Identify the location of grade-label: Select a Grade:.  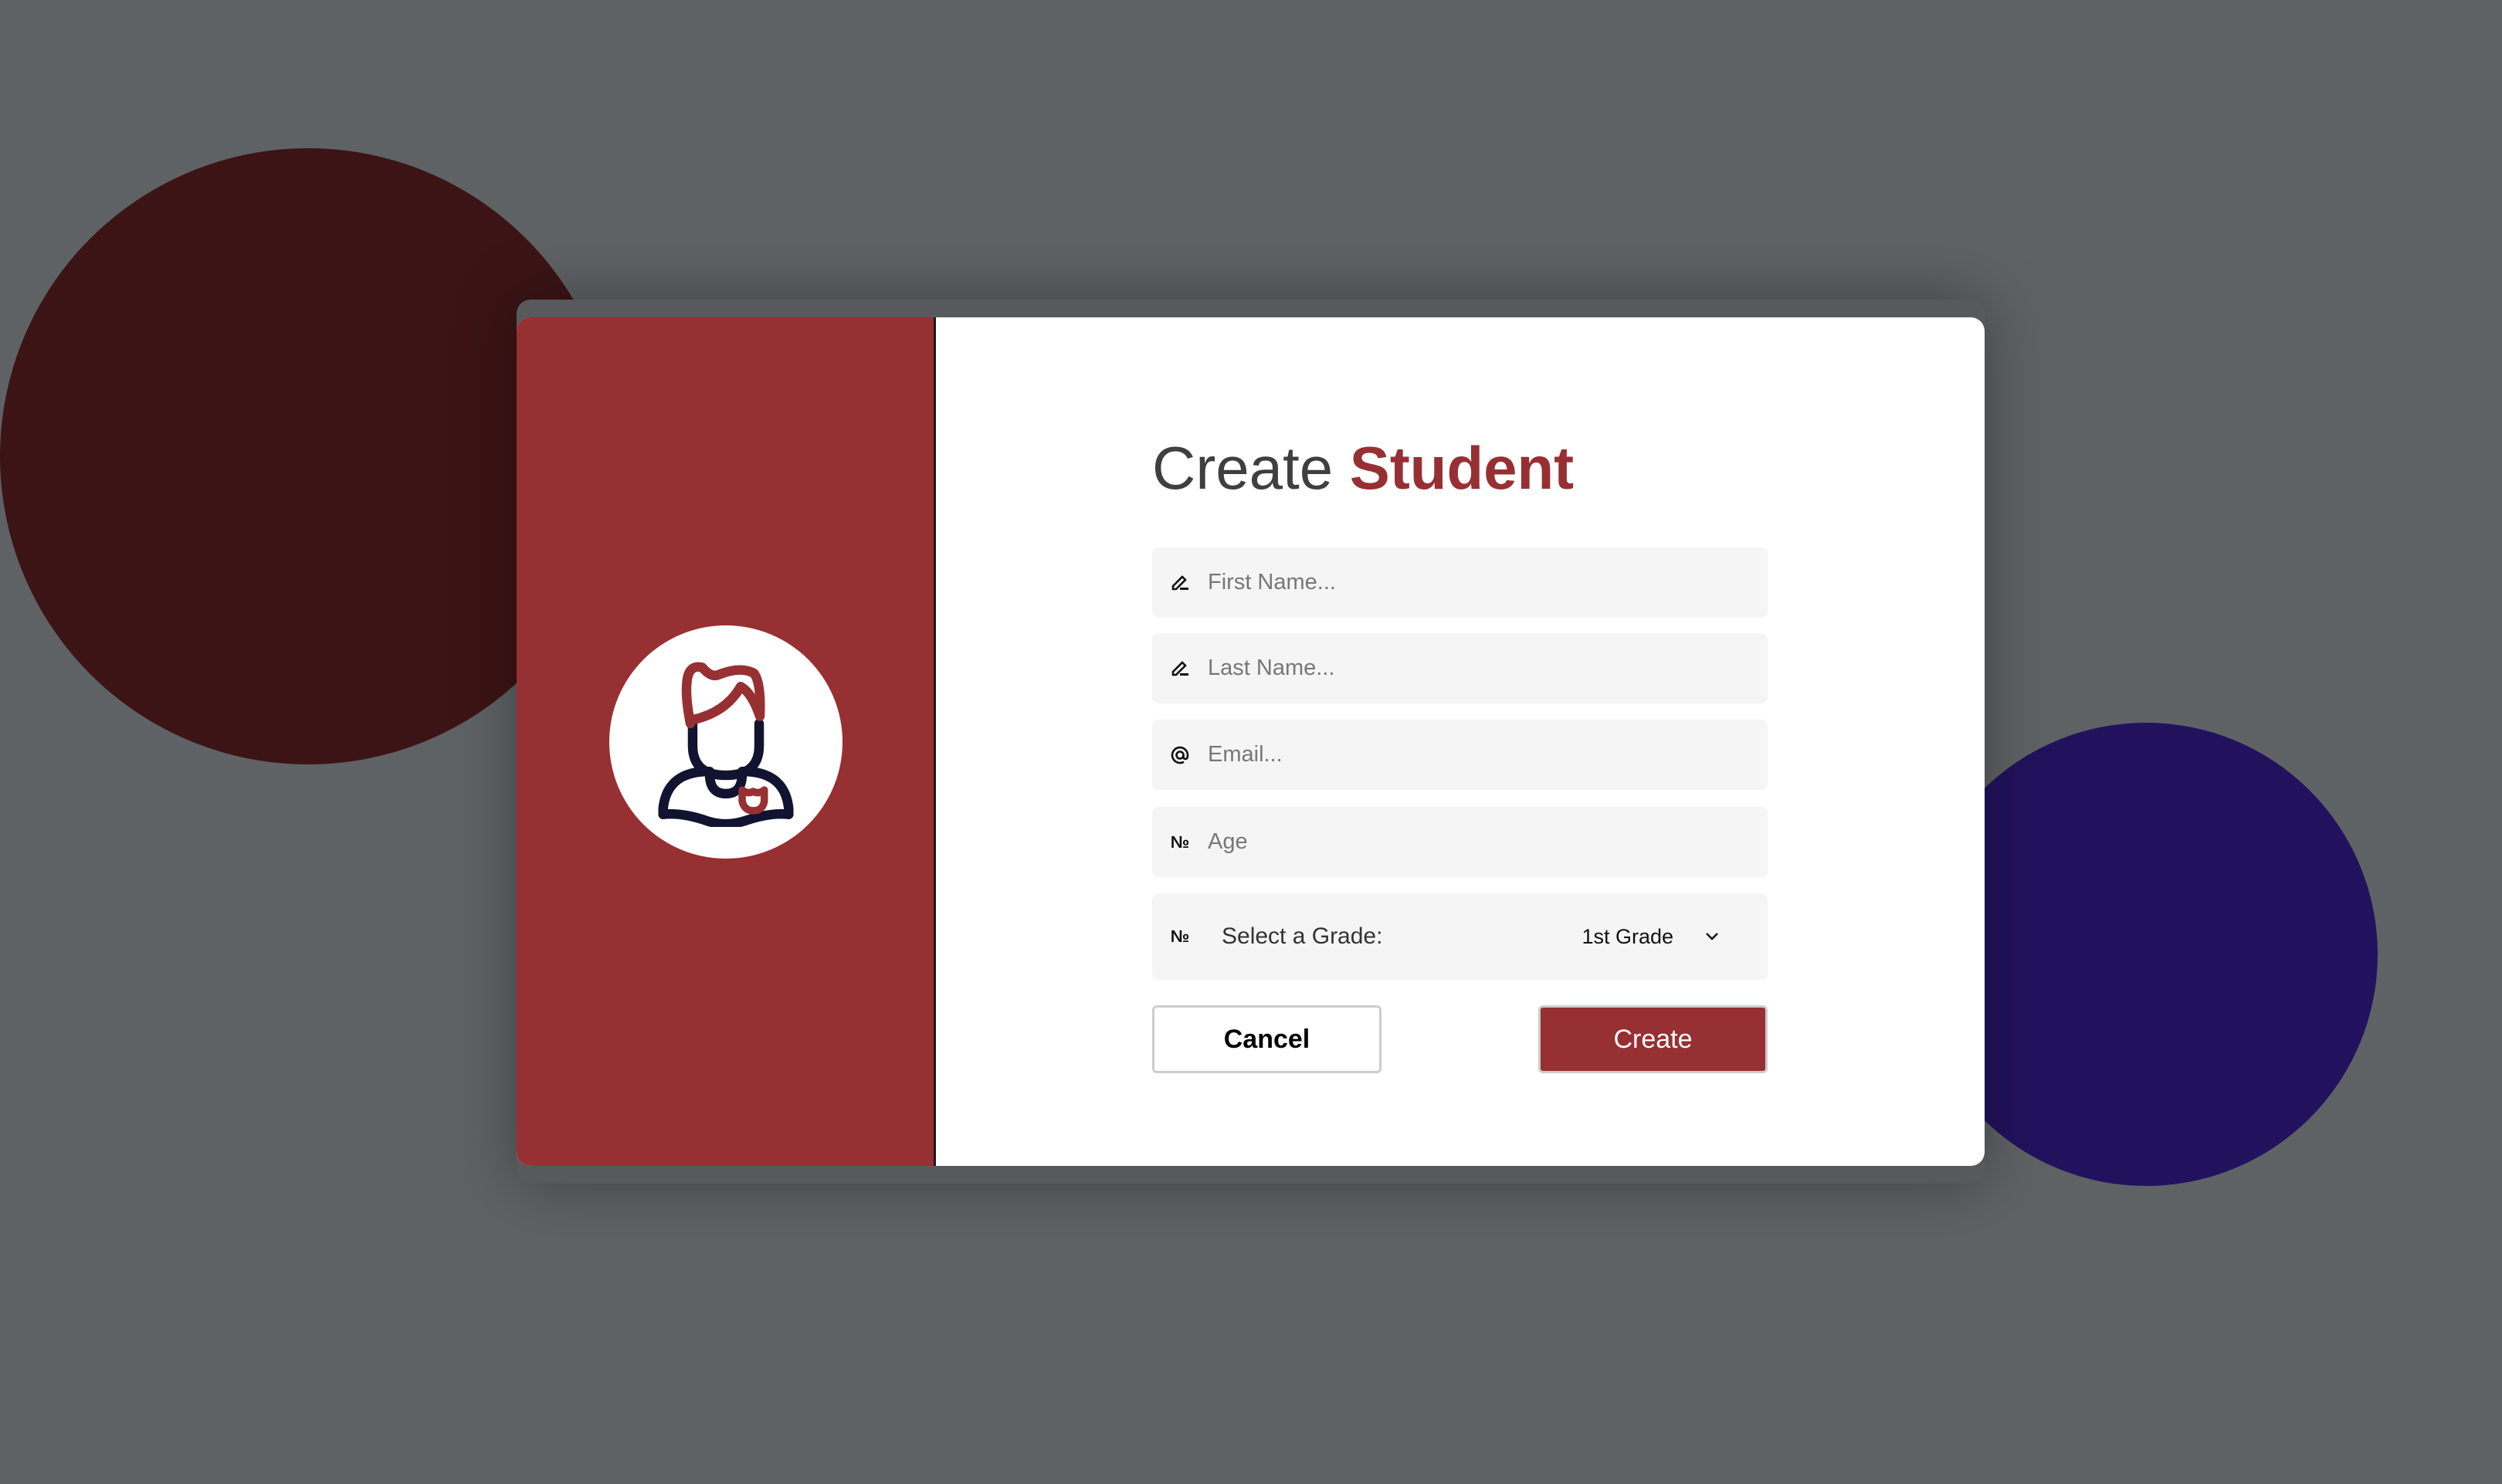
(1302, 936).